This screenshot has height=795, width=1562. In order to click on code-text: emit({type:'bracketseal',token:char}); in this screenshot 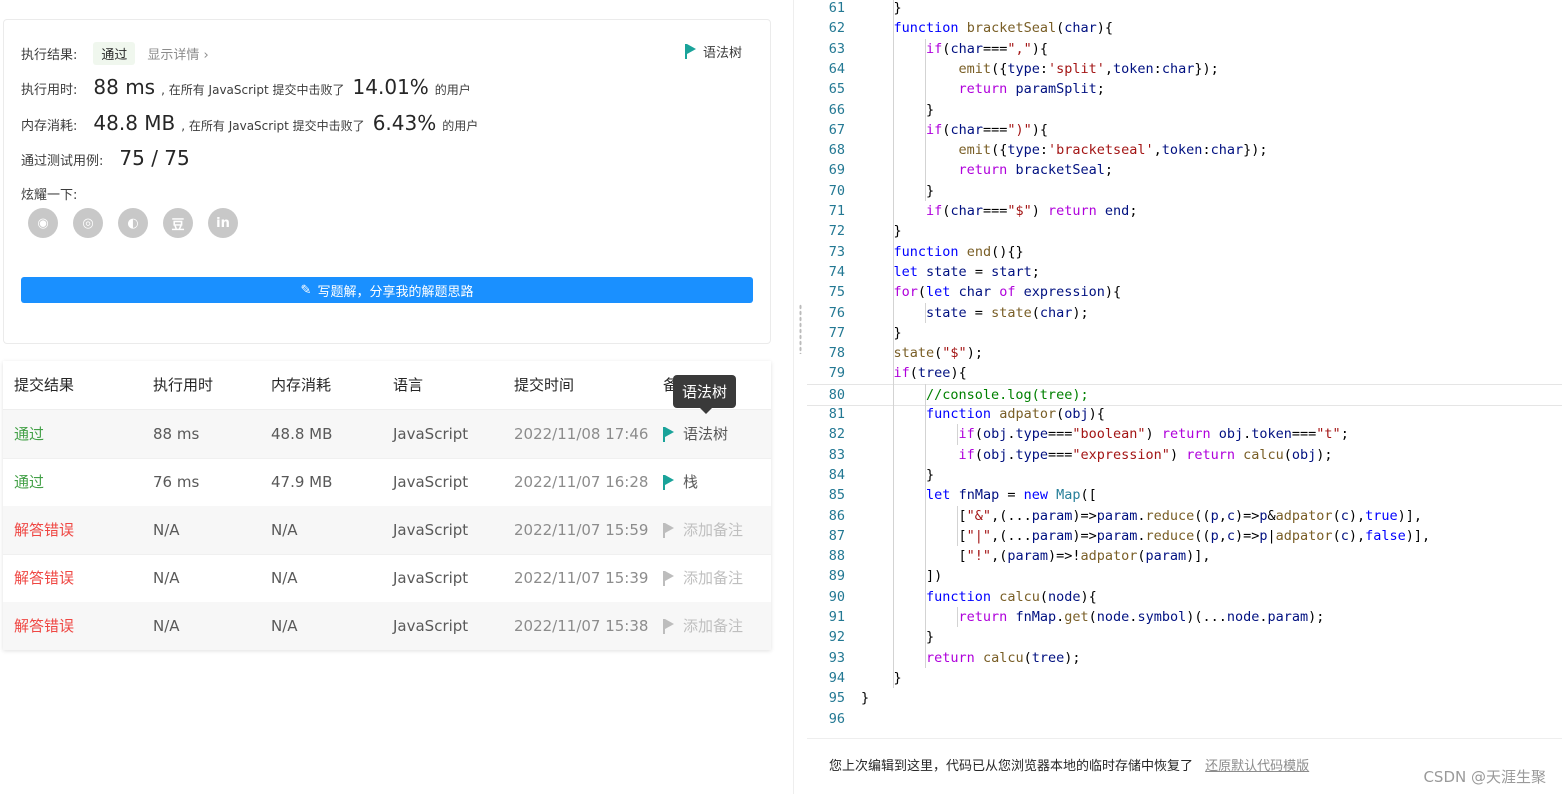, I will do `click(1113, 150)`.